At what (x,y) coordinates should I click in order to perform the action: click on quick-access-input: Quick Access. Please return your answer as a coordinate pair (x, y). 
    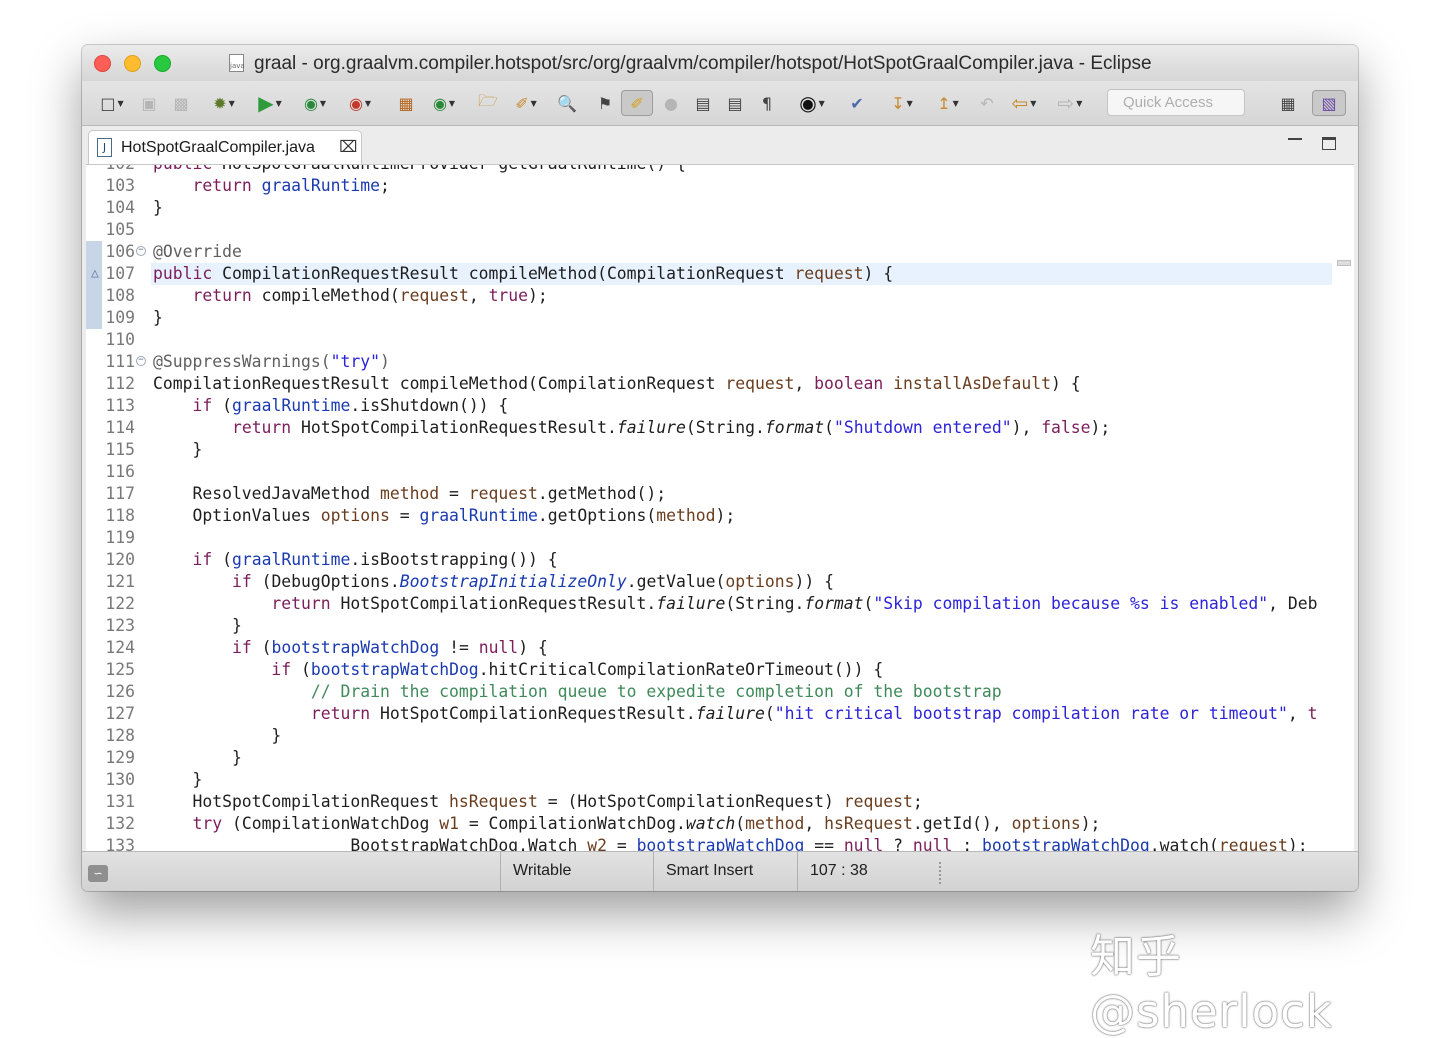
    Looking at the image, I should click on (1176, 102).